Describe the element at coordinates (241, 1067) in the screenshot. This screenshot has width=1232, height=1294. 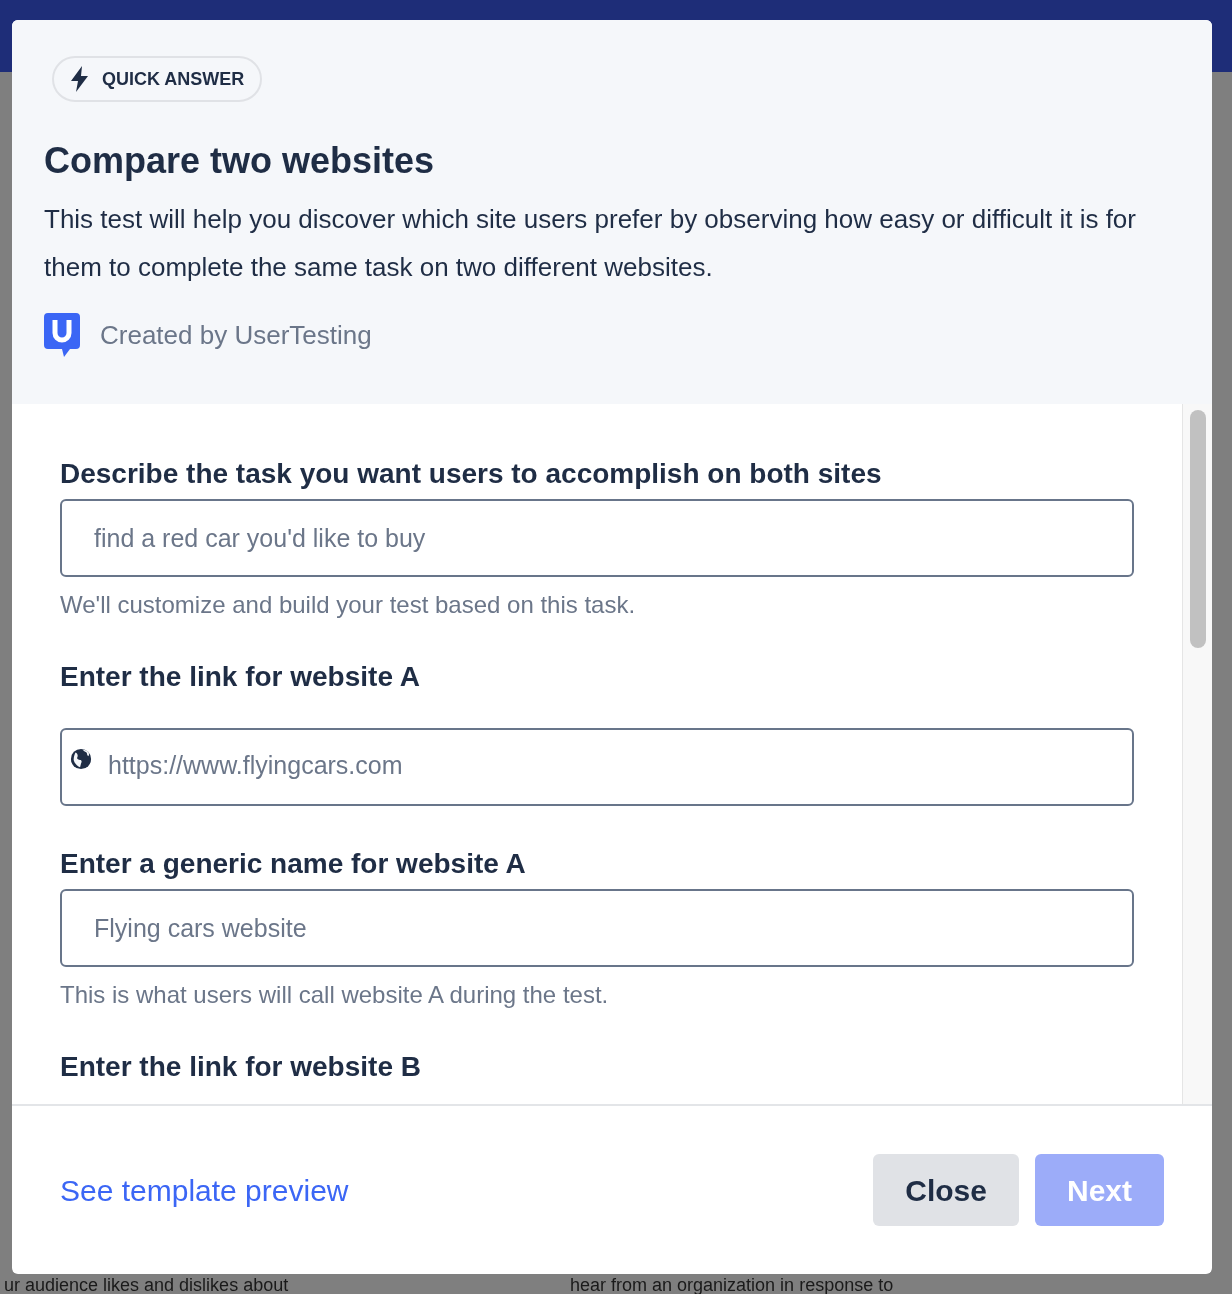
I see `field-label: Enter the link for website B` at that location.